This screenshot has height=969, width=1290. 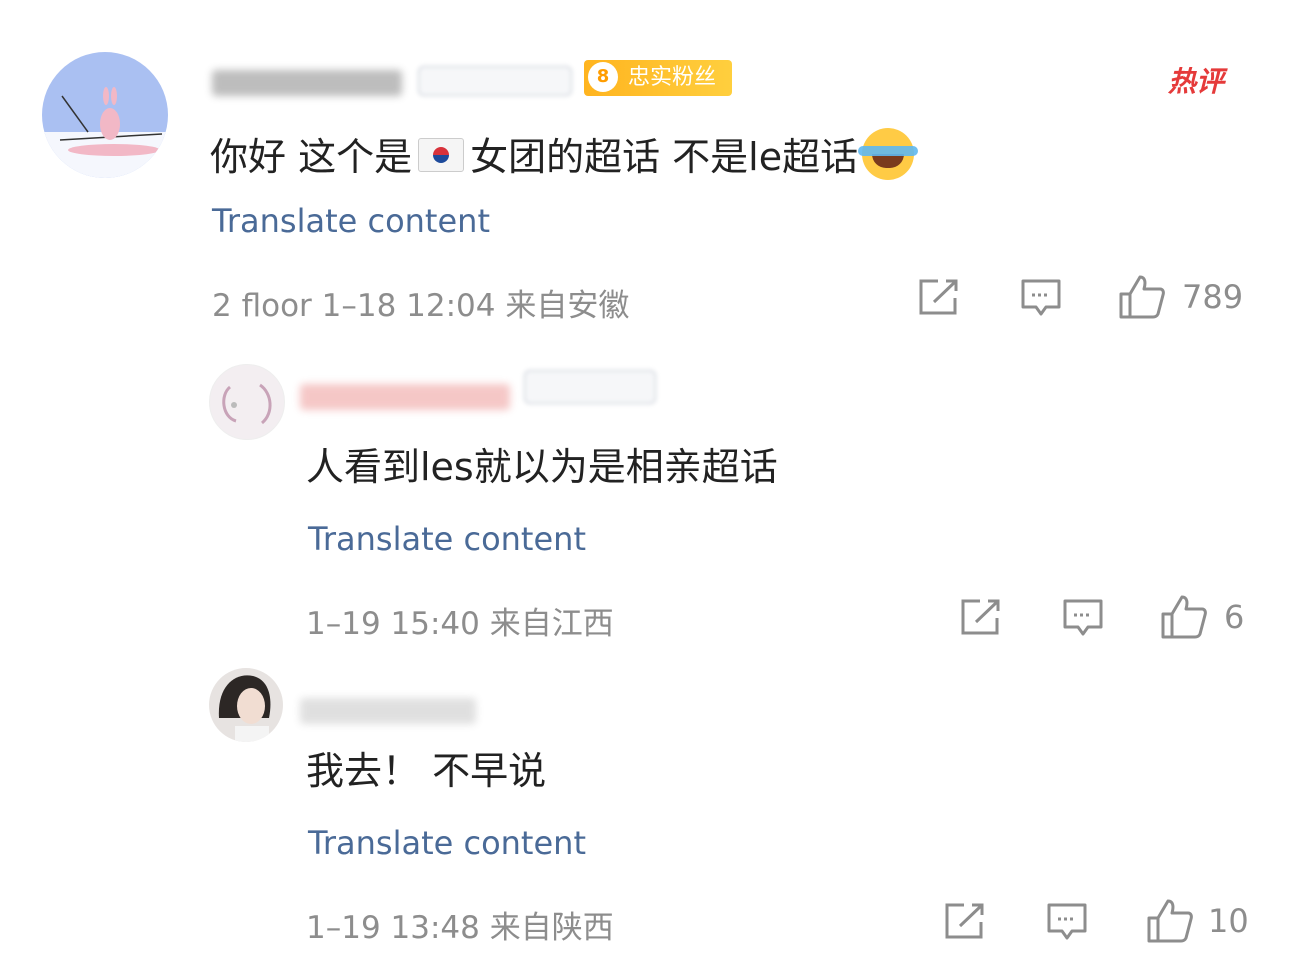 I want to click on tears-of-joy-emoji-icon, so click(x=888, y=154).